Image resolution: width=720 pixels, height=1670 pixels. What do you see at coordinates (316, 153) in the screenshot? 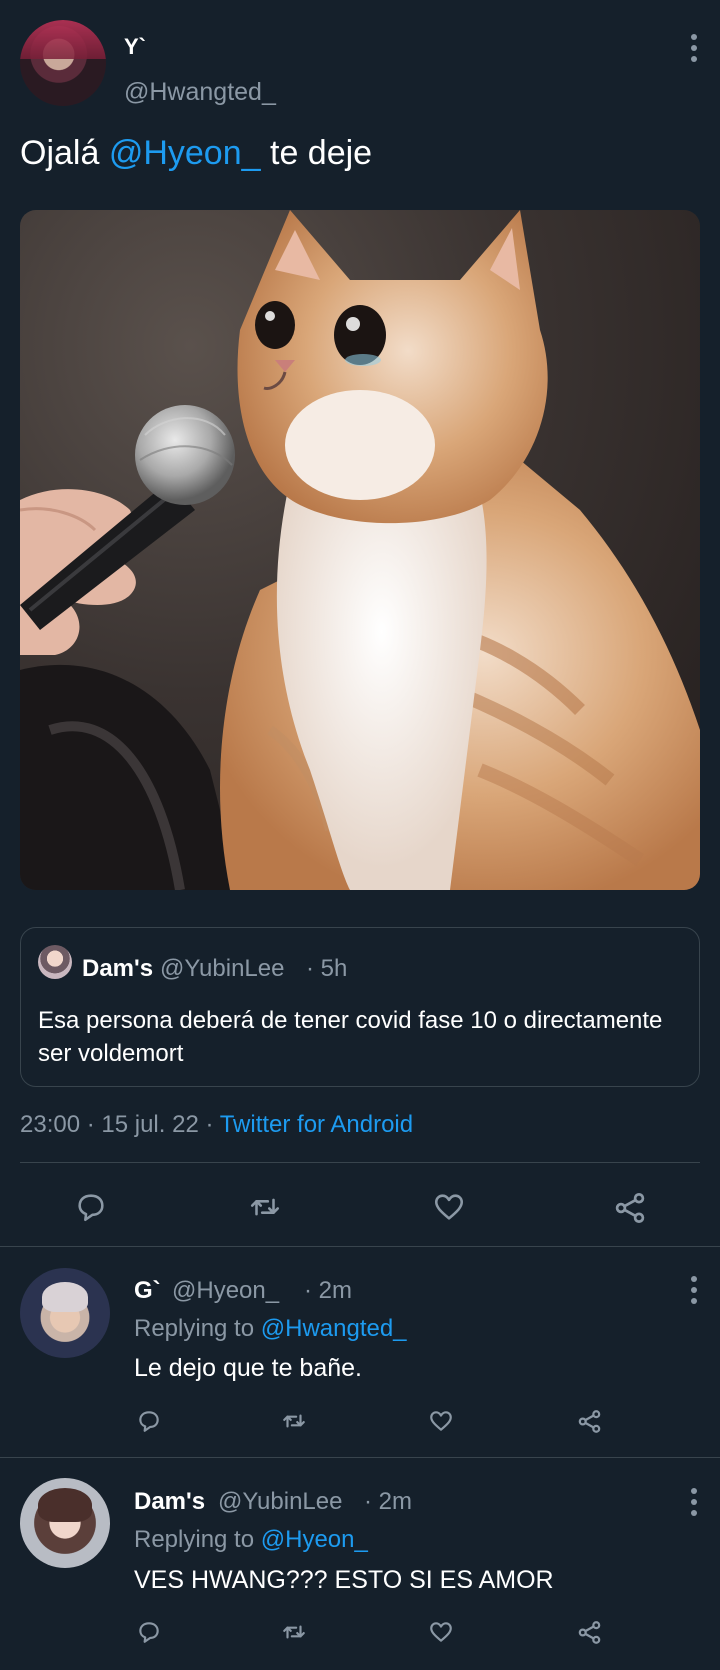
I see `tweet-text-after: te deje` at bounding box center [316, 153].